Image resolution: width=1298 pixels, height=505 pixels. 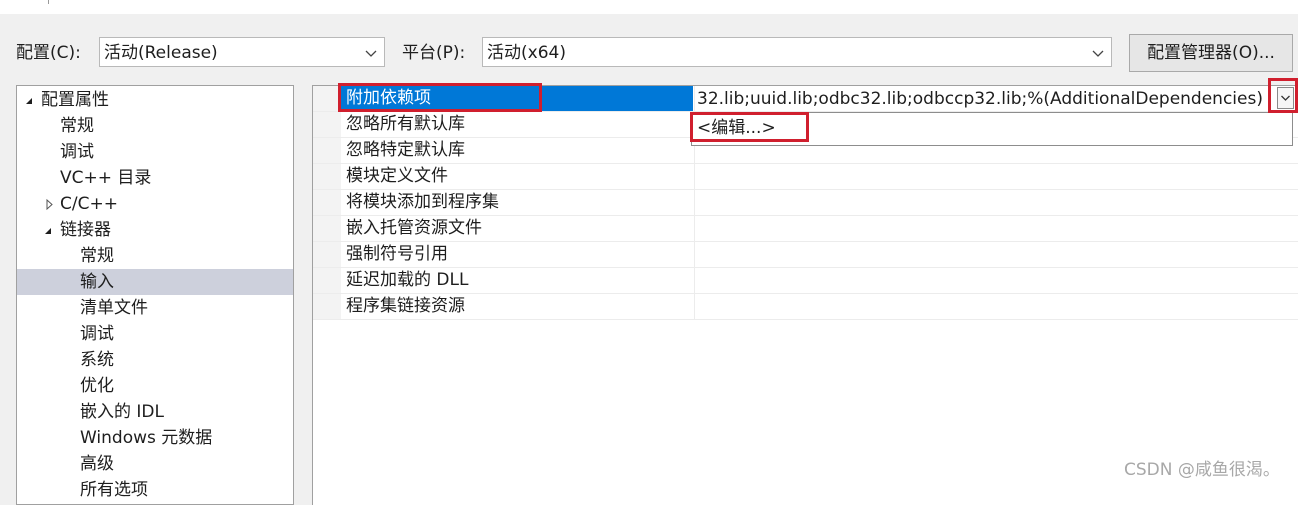 I want to click on property-row-delay-loaded-dlls: 延迟加载的 DLL, so click(x=805, y=281).